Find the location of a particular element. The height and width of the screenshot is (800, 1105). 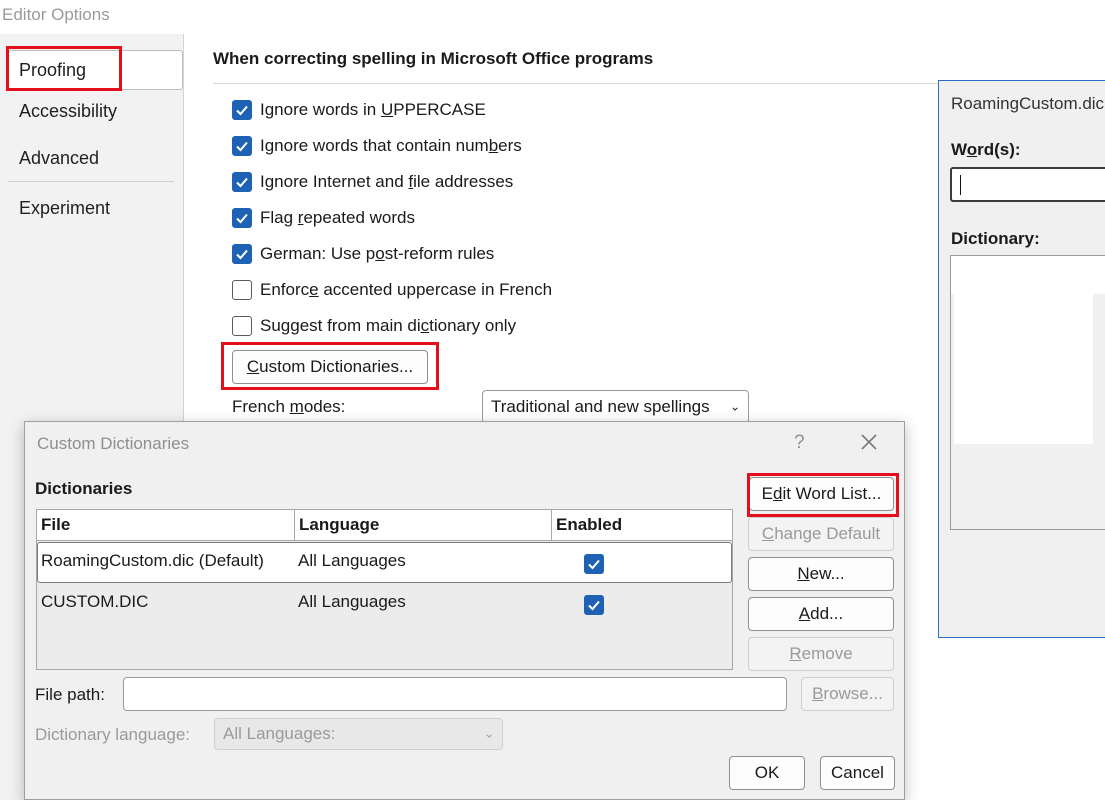

option-flag-repeated: Flag repeated words is located at coordinates (323, 218).